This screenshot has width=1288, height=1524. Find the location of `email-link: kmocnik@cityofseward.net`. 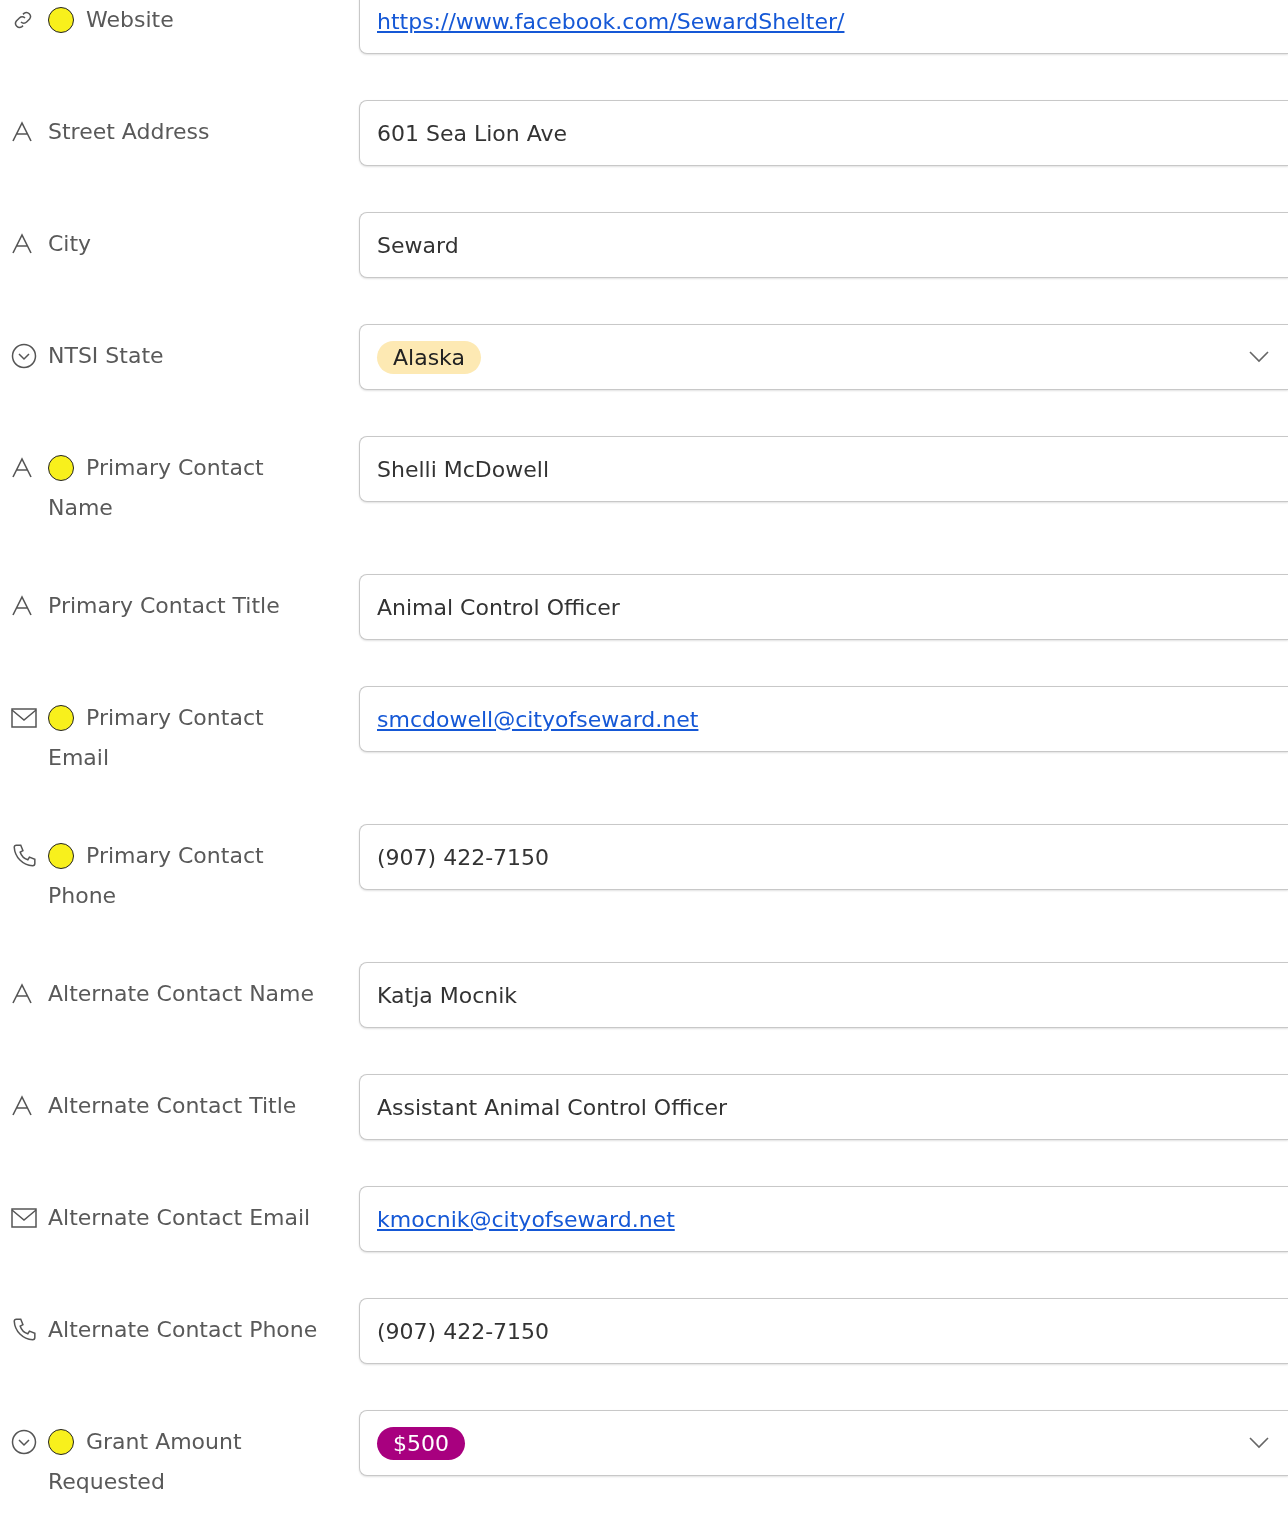

email-link: kmocnik@cityofseward.net is located at coordinates (526, 1219).